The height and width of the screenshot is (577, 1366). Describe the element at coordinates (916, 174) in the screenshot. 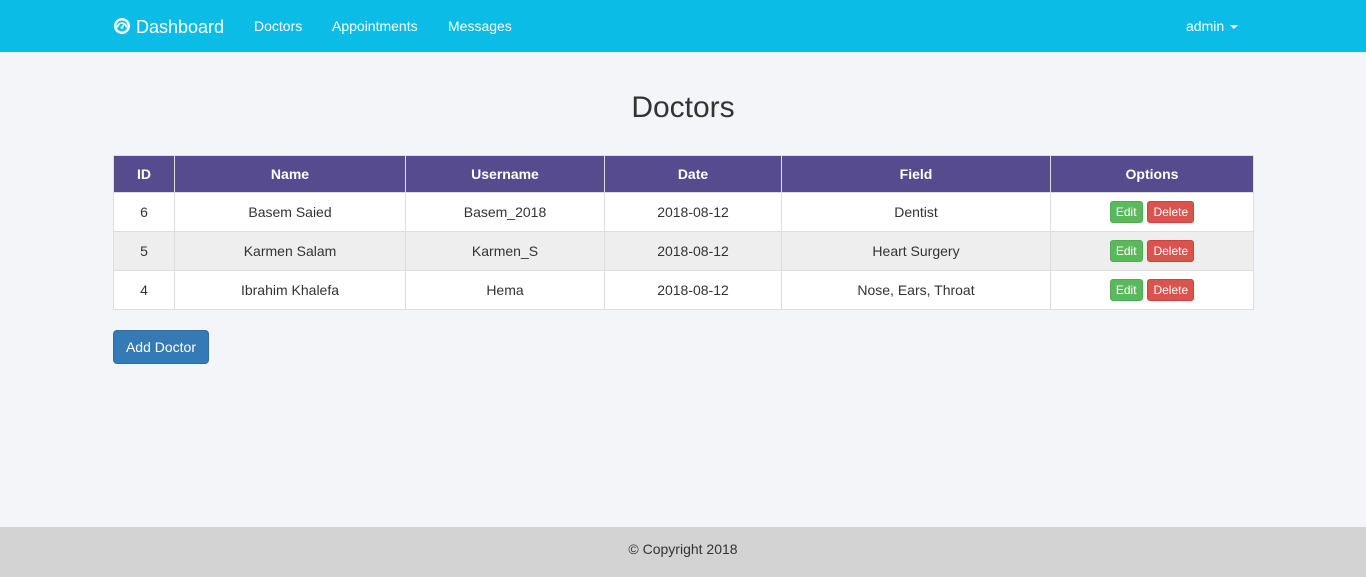

I see `header-field: Field` at that location.